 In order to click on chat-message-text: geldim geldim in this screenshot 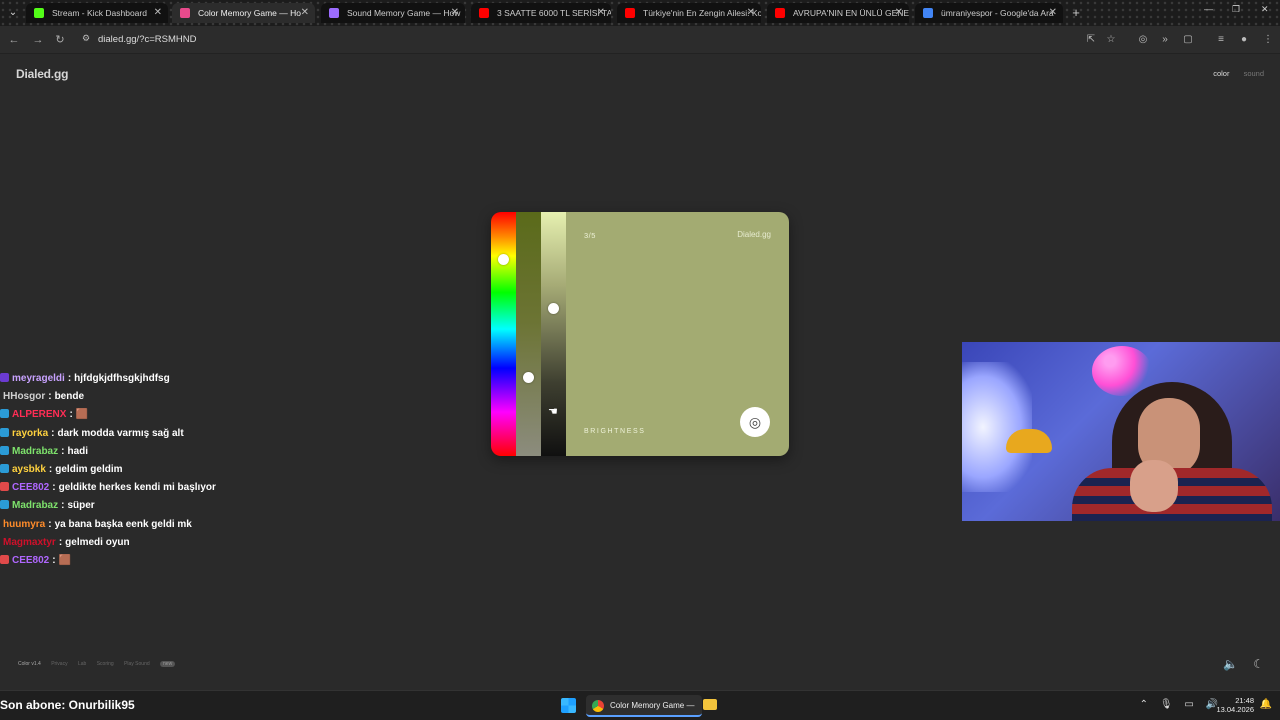, I will do `click(89, 469)`.